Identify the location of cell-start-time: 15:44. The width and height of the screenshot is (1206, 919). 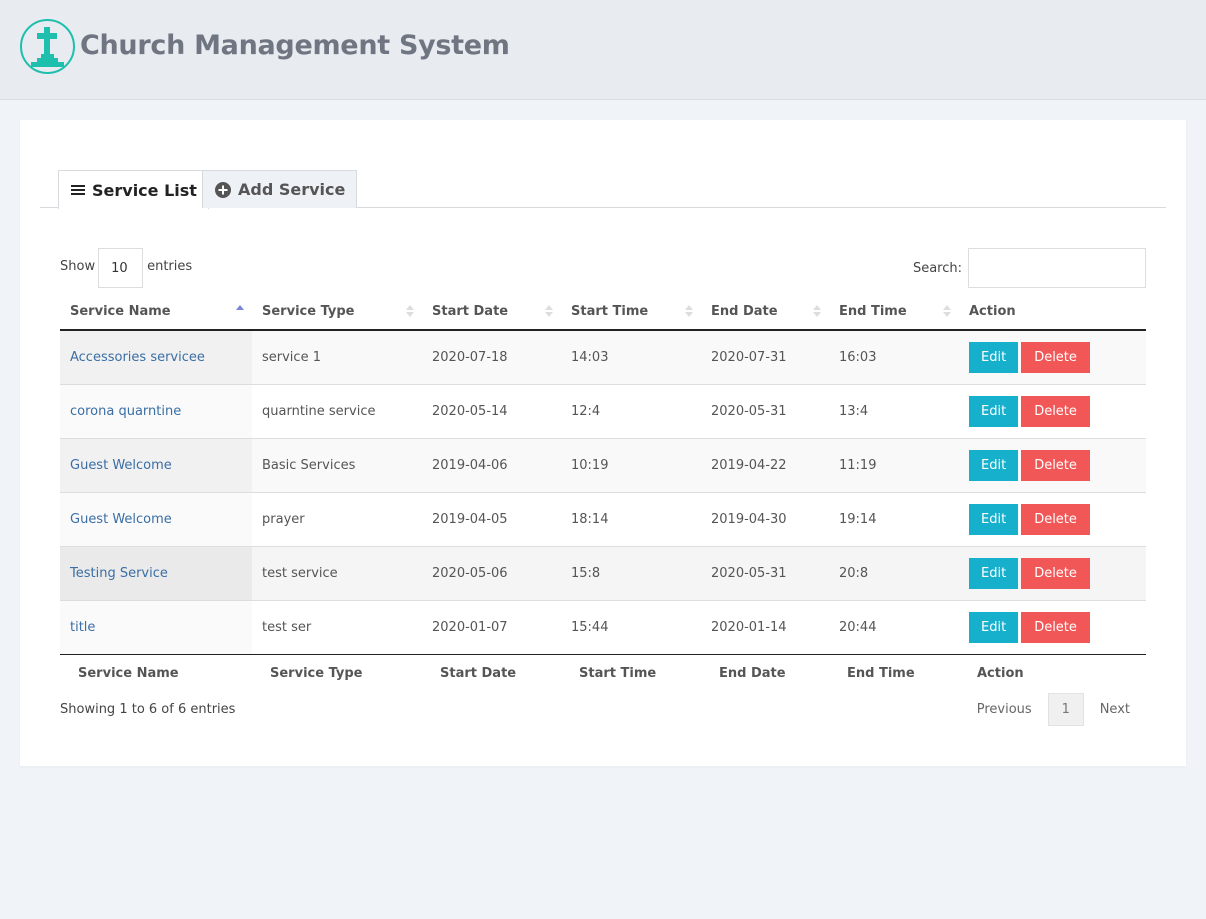
(631, 627).